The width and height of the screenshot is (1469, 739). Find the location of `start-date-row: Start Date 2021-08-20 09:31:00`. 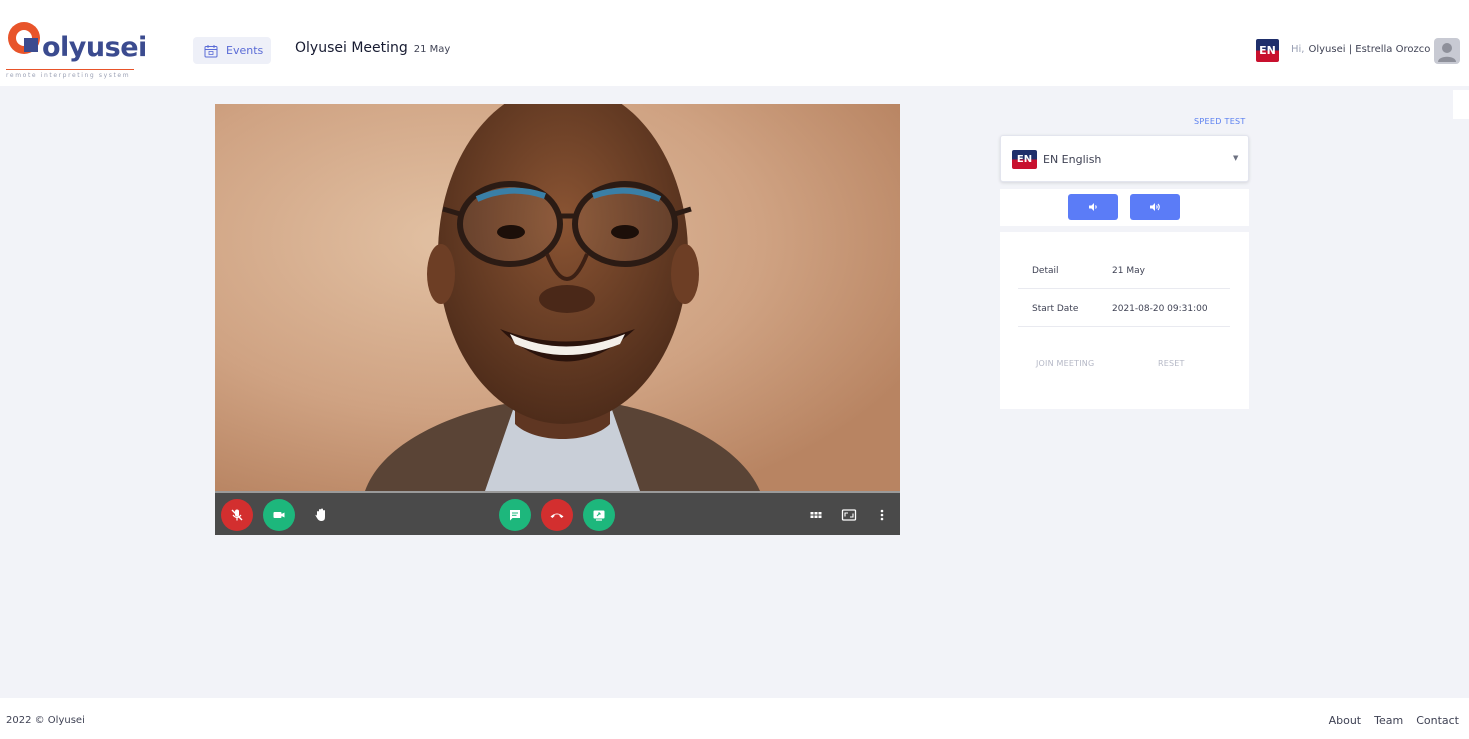

start-date-row: Start Date 2021-08-20 09:31:00 is located at coordinates (1124, 308).